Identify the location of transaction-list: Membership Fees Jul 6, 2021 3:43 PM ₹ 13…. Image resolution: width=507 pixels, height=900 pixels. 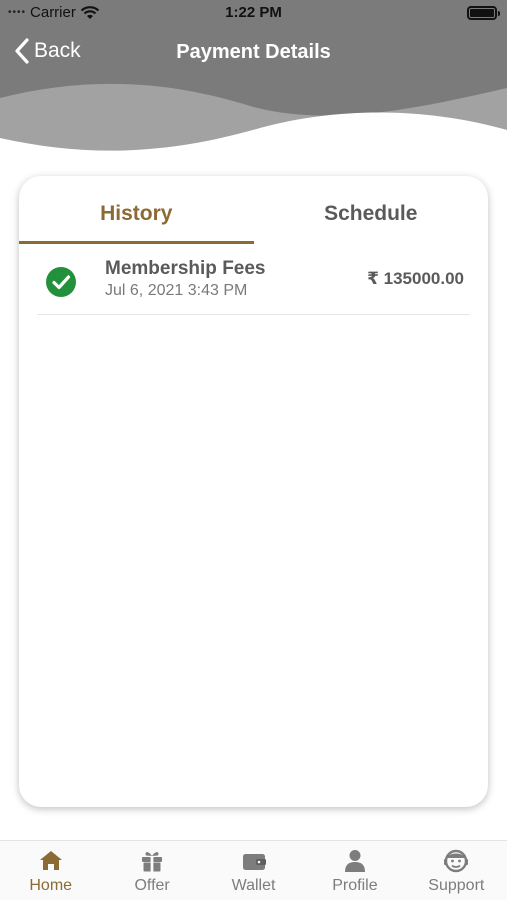
(253, 279).